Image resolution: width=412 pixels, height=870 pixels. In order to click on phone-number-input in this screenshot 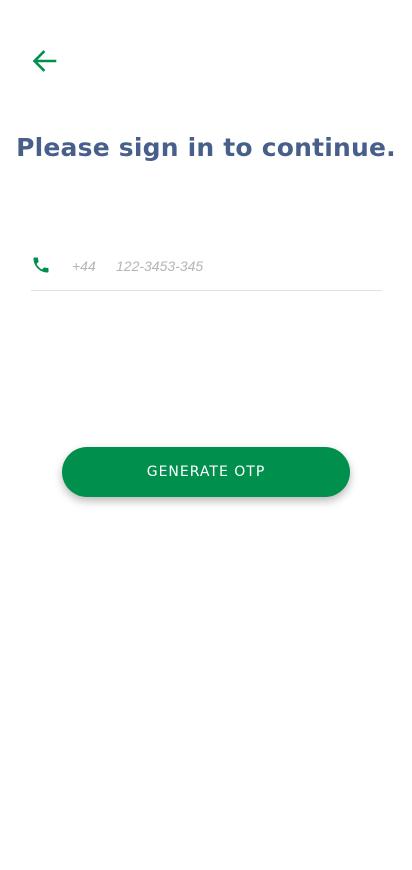, I will do `click(241, 266)`.